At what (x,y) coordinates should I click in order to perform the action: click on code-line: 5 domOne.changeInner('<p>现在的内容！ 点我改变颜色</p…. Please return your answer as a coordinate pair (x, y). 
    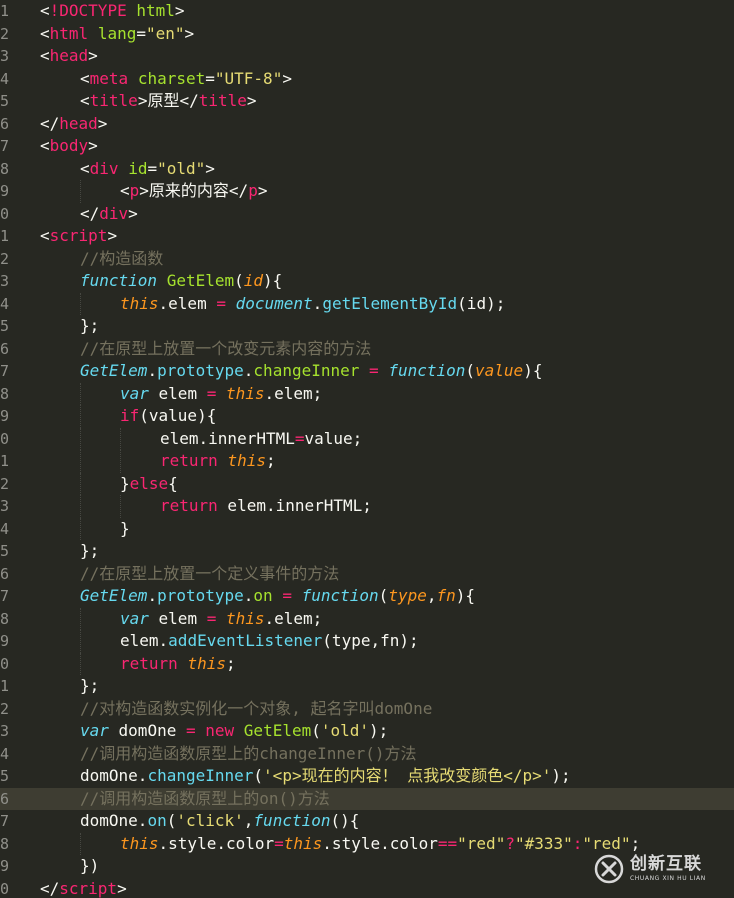
    Looking at the image, I should click on (367, 776).